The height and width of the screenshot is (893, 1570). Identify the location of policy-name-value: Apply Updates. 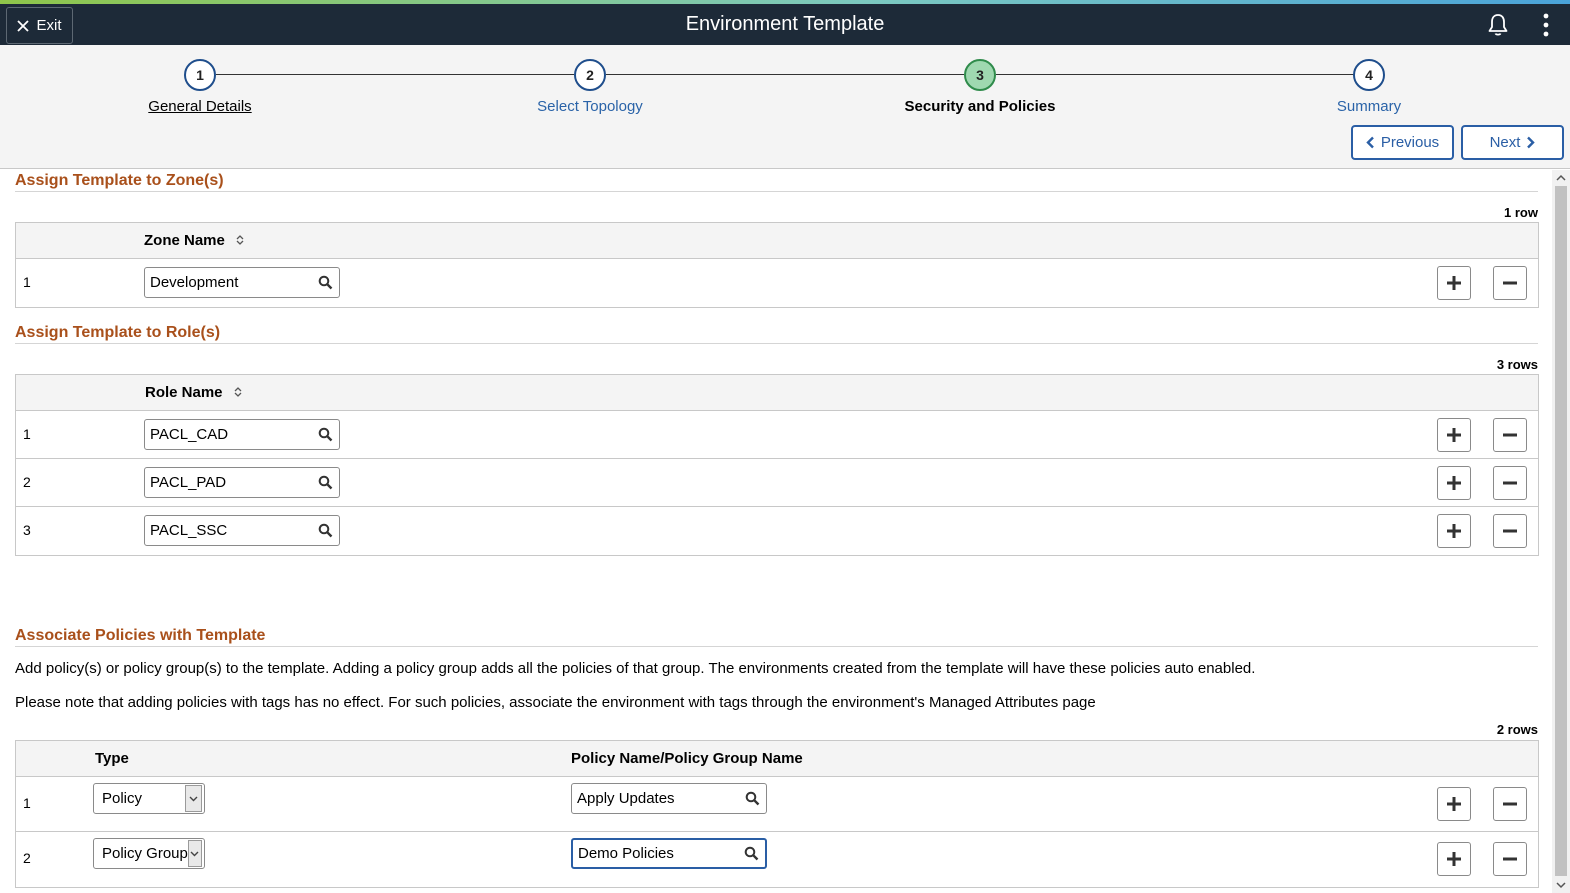
(626, 798).